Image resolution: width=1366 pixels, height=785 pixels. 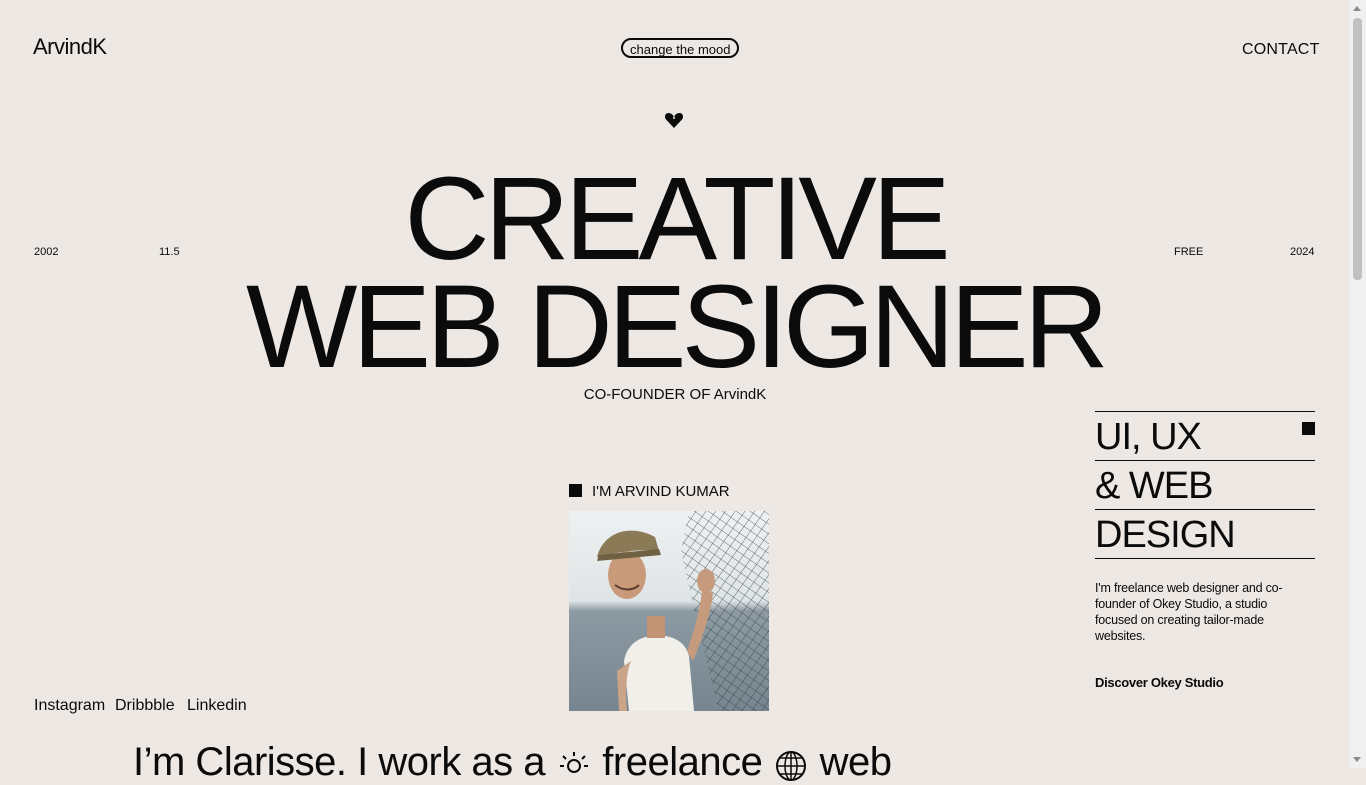 What do you see at coordinates (70, 47) in the screenshot?
I see `site-logo: ArvindK` at bounding box center [70, 47].